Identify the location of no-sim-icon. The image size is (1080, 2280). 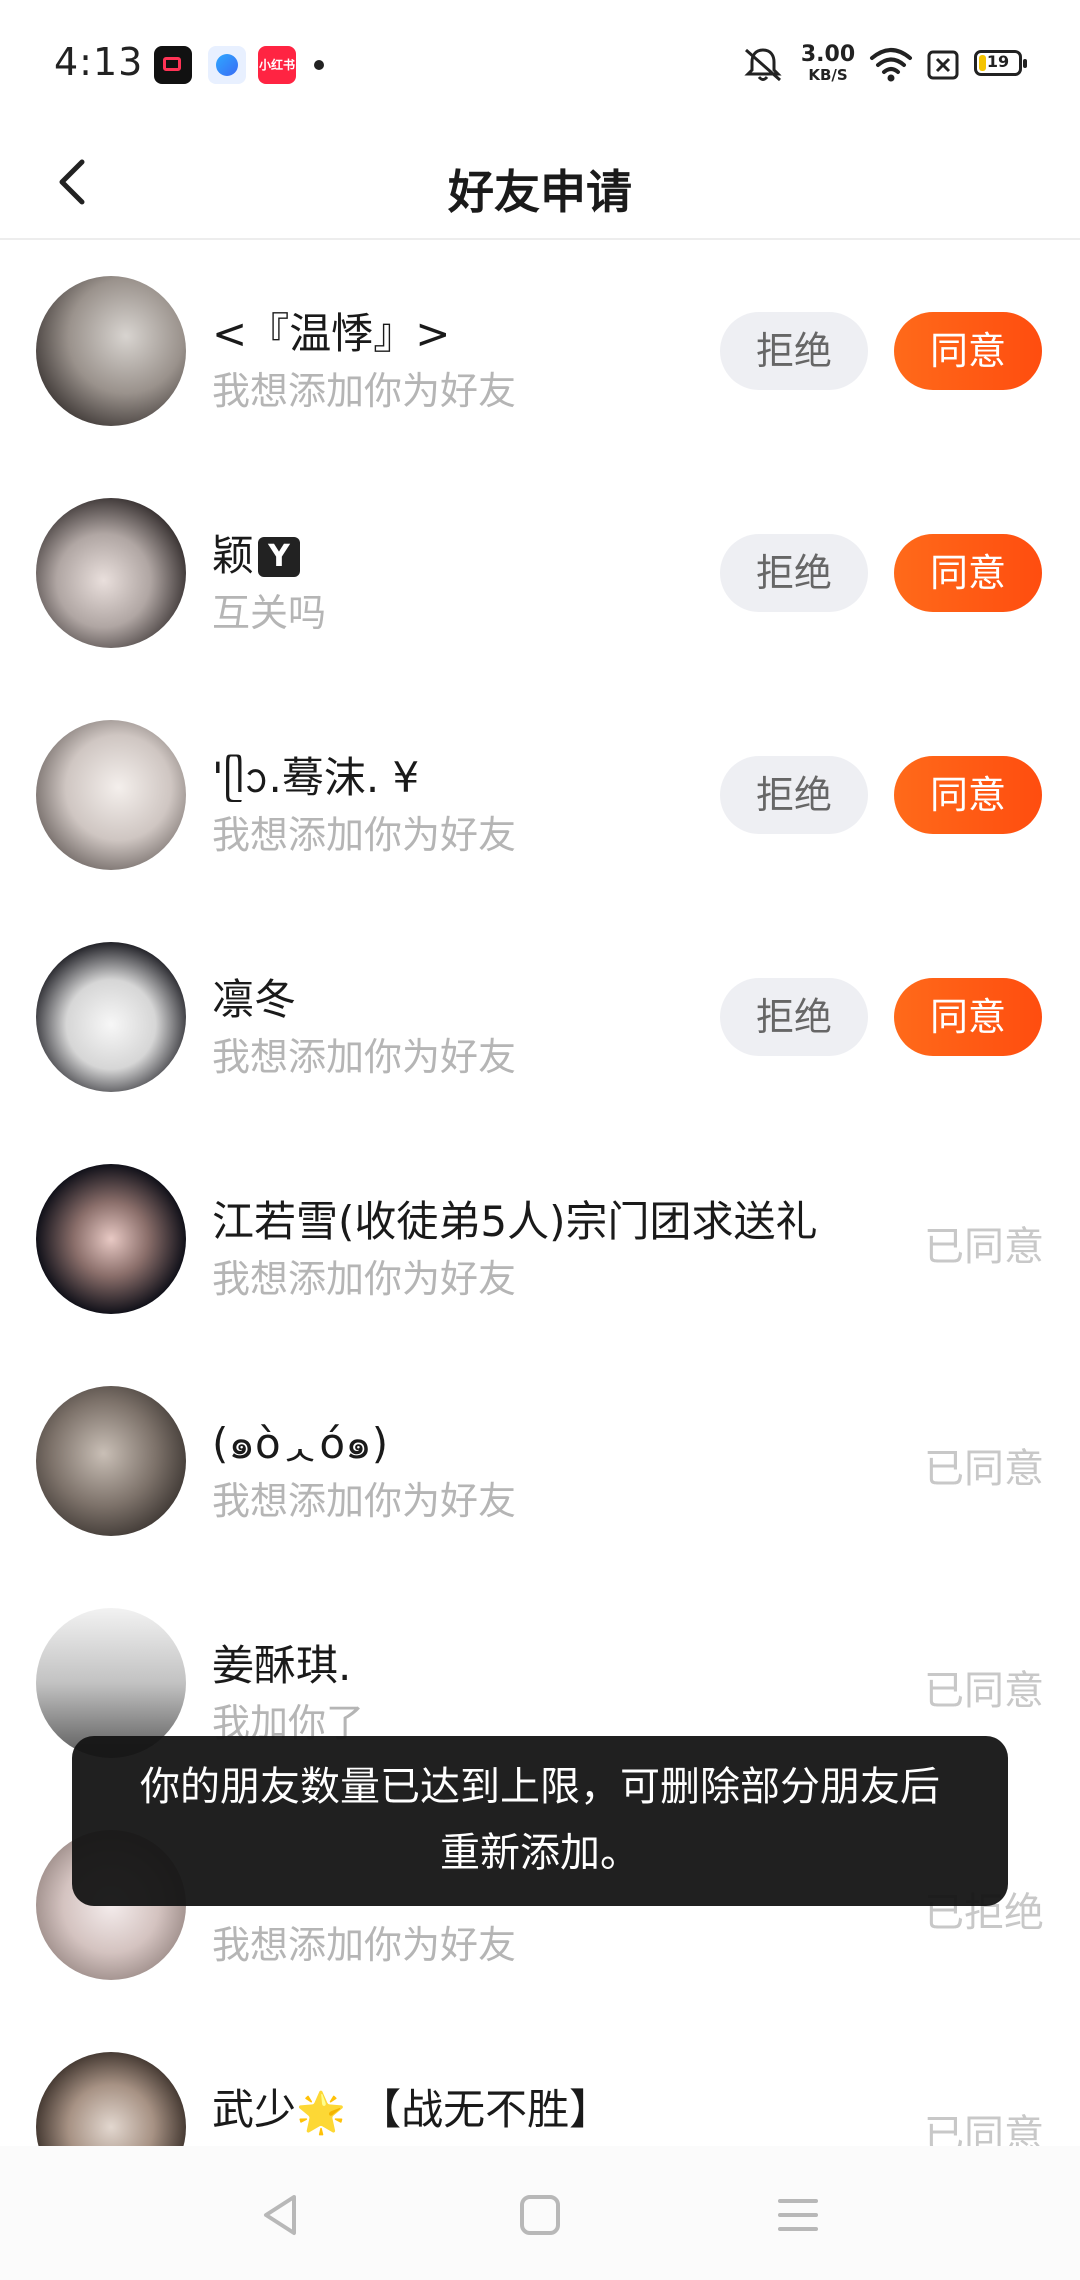
(943, 65).